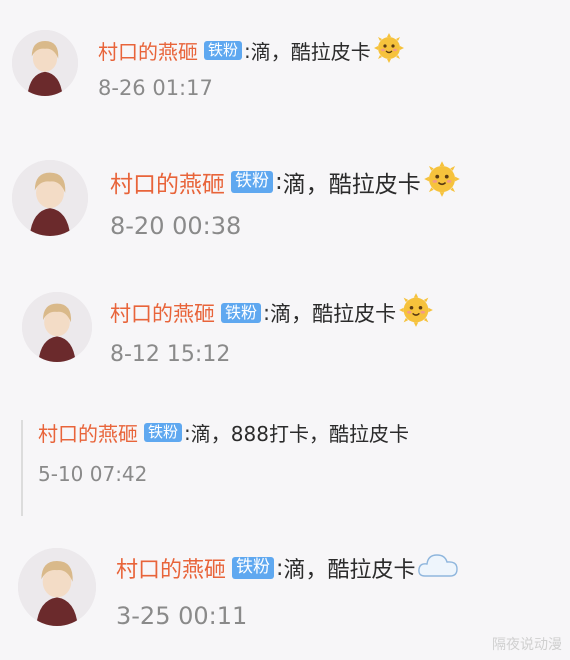  I want to click on timestamp: 8-12 15:12, so click(170, 354).